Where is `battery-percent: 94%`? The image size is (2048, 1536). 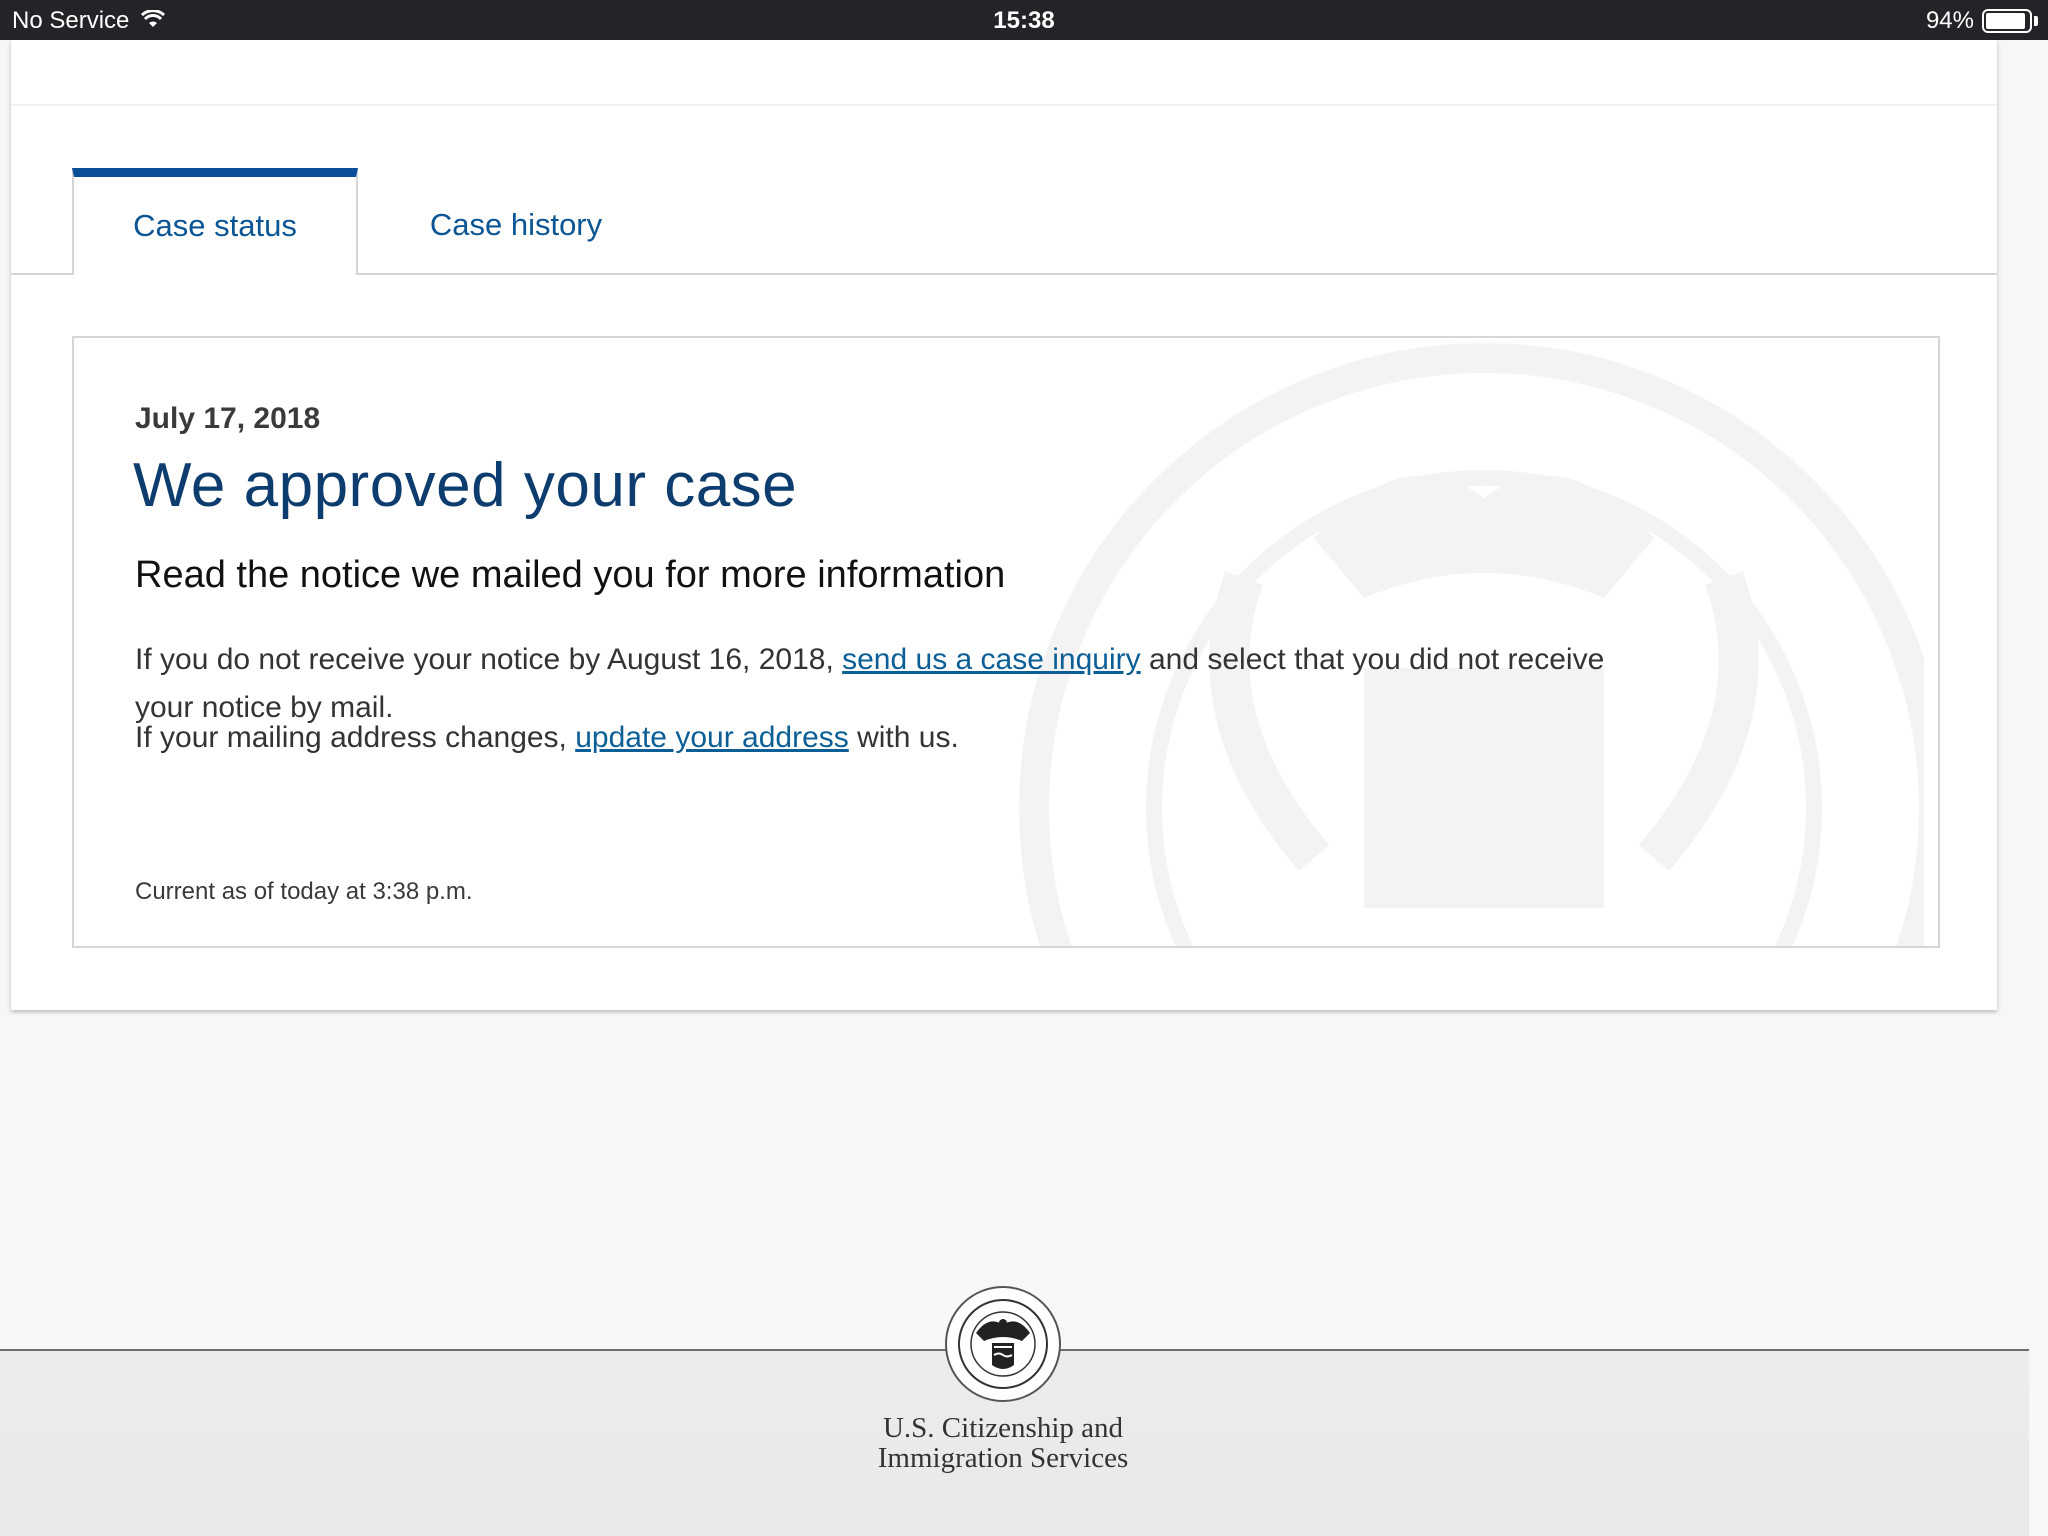
battery-percent: 94% is located at coordinates (1949, 20).